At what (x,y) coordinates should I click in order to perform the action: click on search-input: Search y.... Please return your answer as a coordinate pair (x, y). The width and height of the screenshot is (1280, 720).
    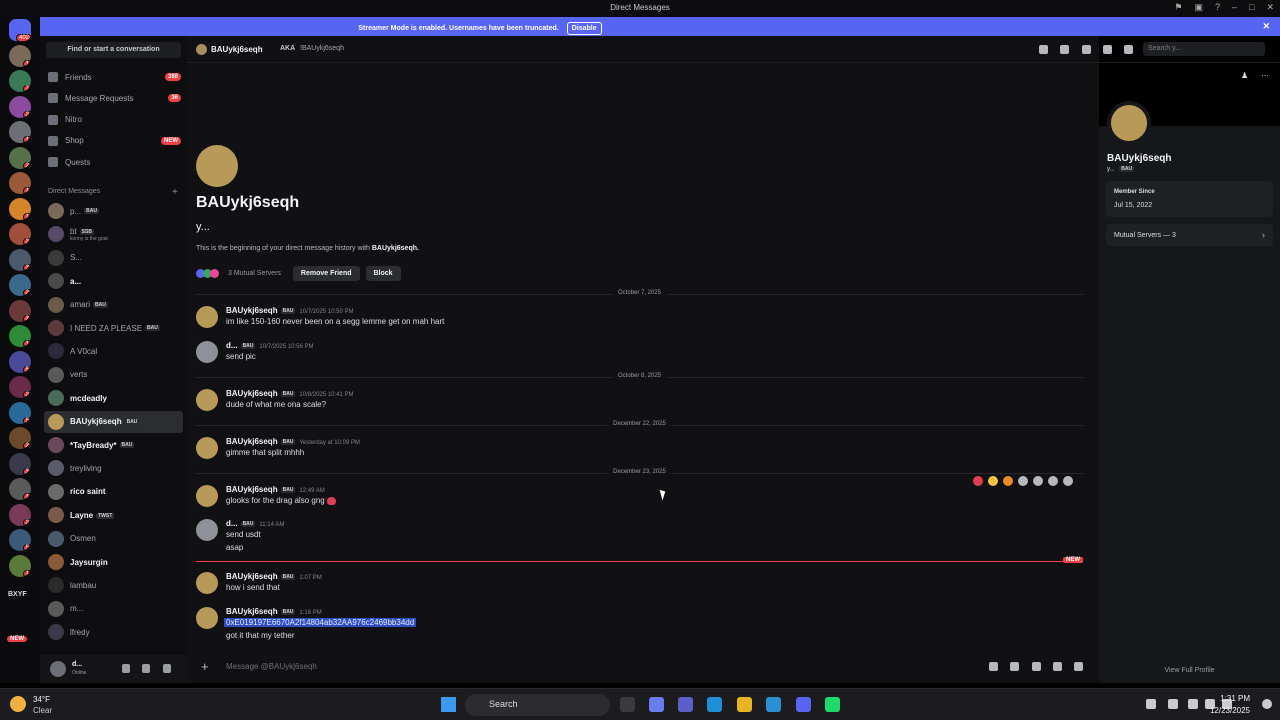
    Looking at the image, I should click on (1204, 49).